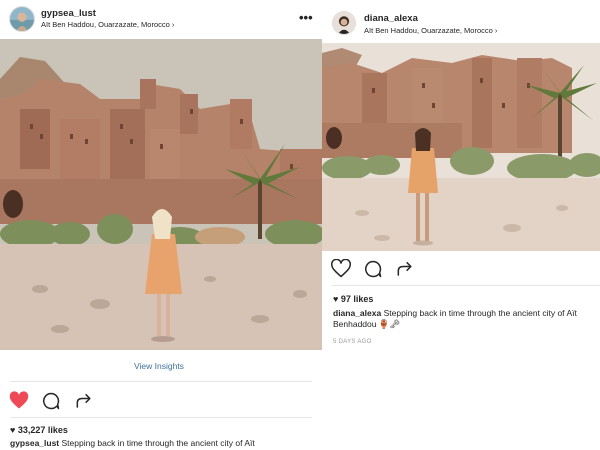 This screenshot has width=600, height=450. I want to click on like-count: ♥ 33,227 likes, so click(39, 430).